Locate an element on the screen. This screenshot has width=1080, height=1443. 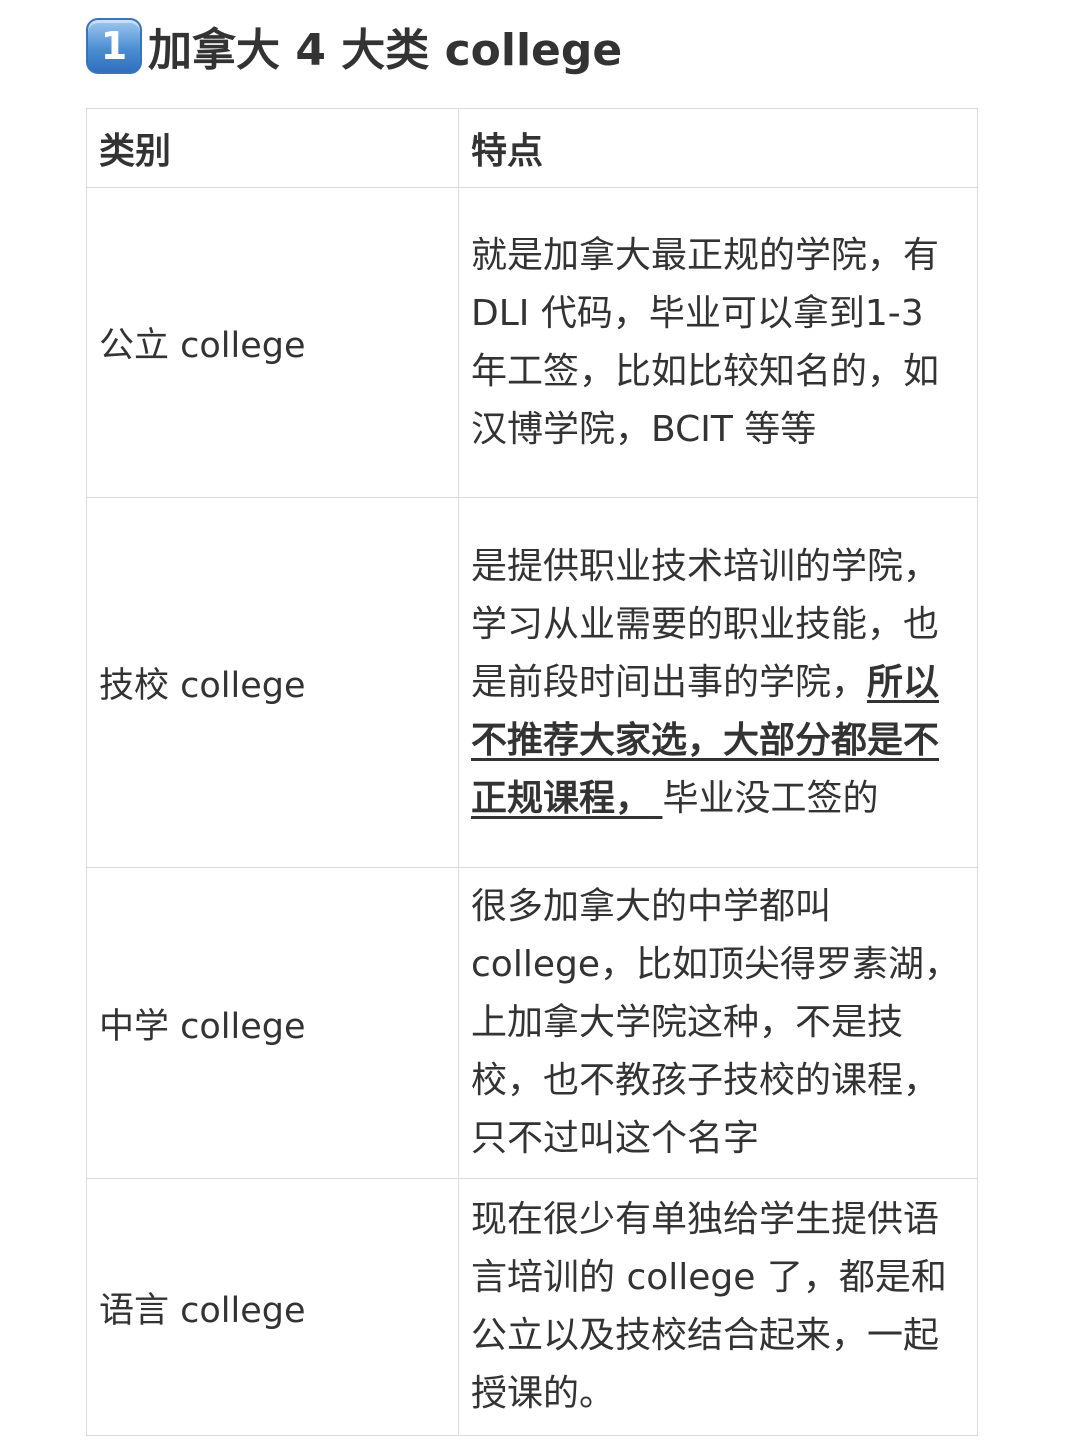
keycap-number: 1 is located at coordinates (114, 46).